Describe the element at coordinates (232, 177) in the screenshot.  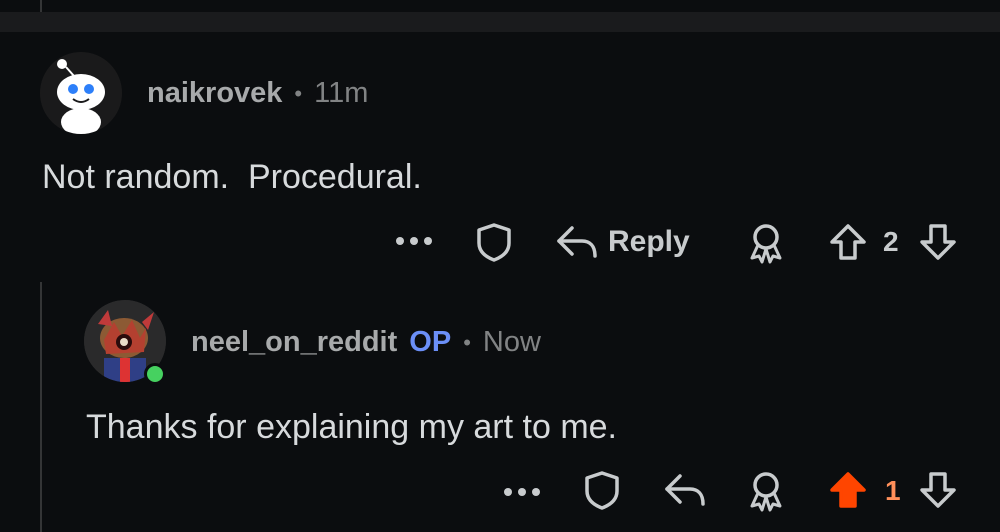
I see `comment-body: Not random. Procedural.` at that location.